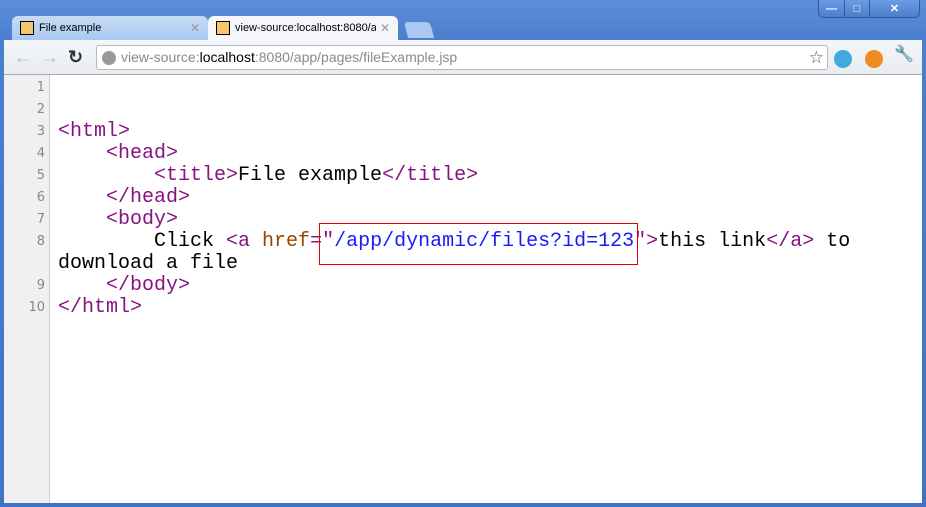  What do you see at coordinates (50, 57) in the screenshot?
I see `forward-button: →` at bounding box center [50, 57].